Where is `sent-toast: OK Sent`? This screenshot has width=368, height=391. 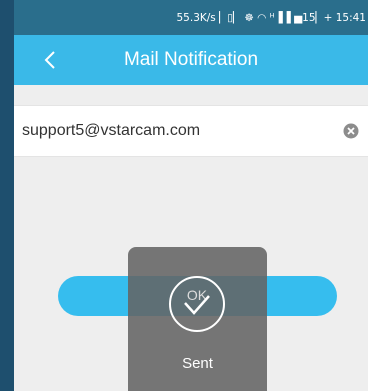
sent-toast: OK Sent is located at coordinates (197, 319).